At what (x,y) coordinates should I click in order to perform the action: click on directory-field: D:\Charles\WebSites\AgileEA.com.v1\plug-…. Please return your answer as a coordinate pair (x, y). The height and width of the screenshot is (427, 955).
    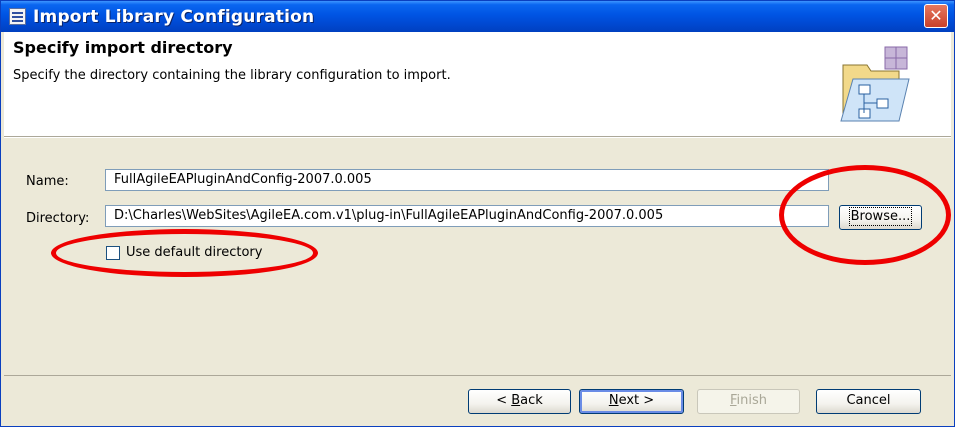
    Looking at the image, I should click on (467, 216).